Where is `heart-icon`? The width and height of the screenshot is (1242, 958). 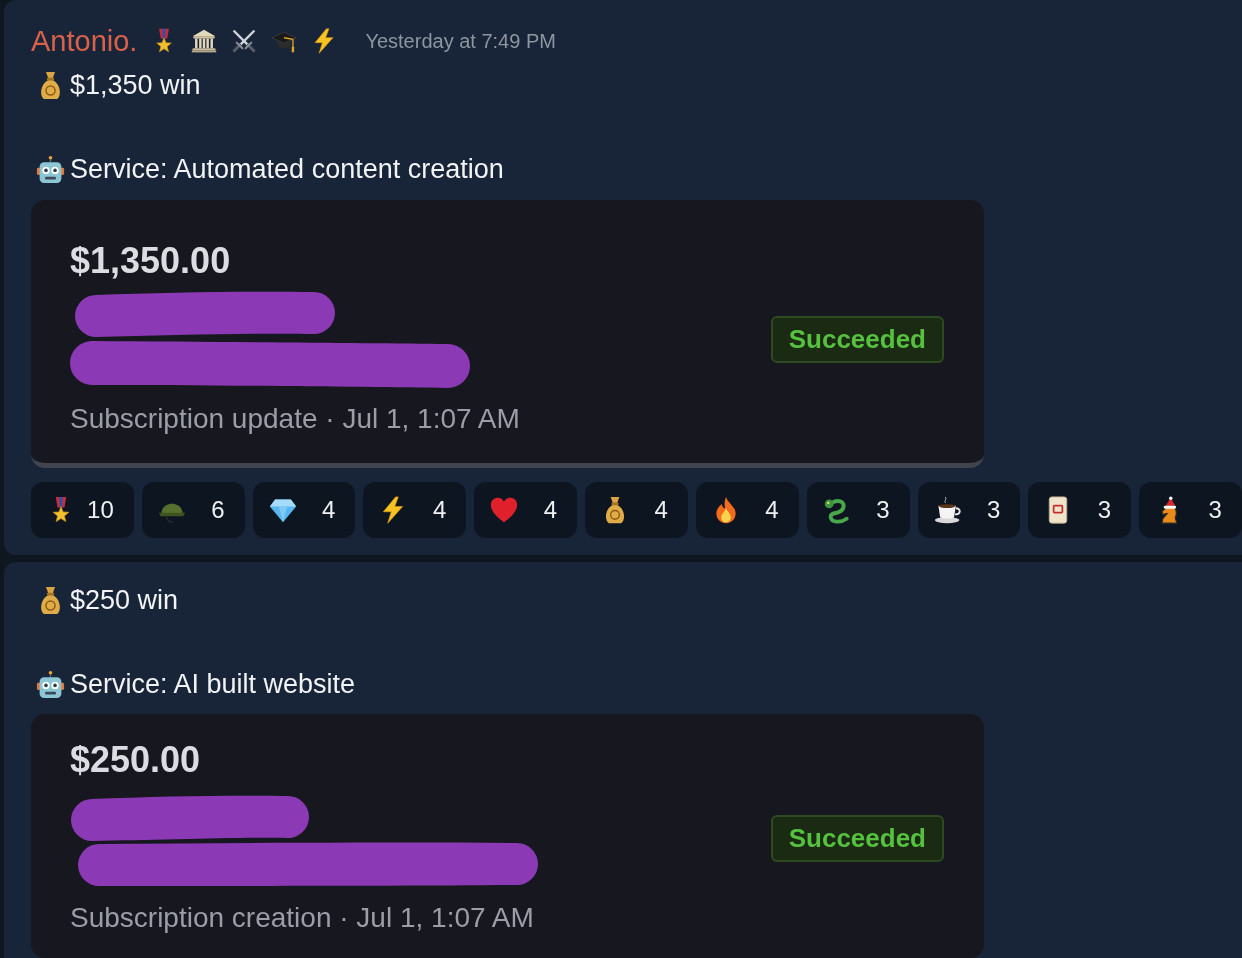
heart-icon is located at coordinates (504, 510).